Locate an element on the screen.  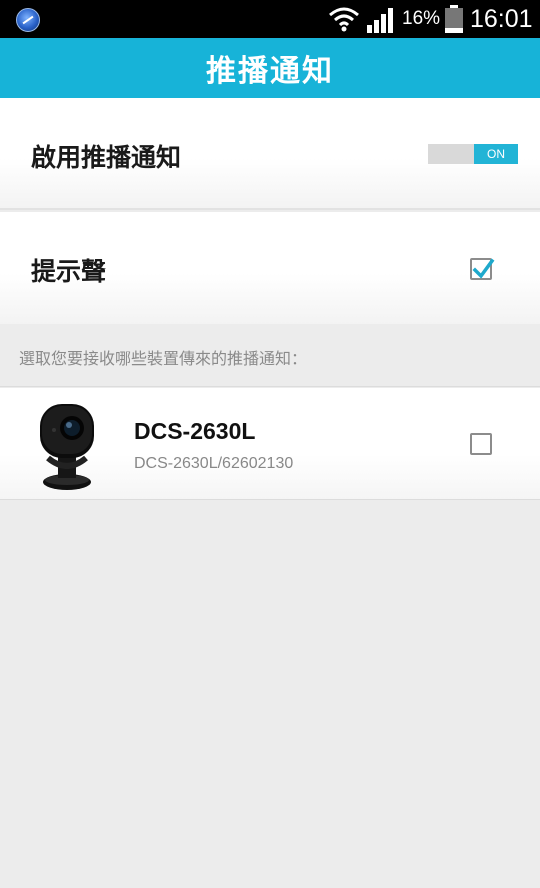
enable-push-row: 啟用推播通知 ON is located at coordinates (270, 154).